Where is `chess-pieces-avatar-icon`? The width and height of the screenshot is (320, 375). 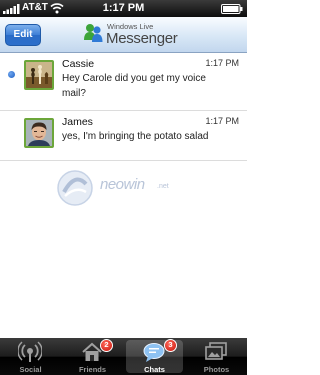 chess-pieces-avatar-icon is located at coordinates (39, 75).